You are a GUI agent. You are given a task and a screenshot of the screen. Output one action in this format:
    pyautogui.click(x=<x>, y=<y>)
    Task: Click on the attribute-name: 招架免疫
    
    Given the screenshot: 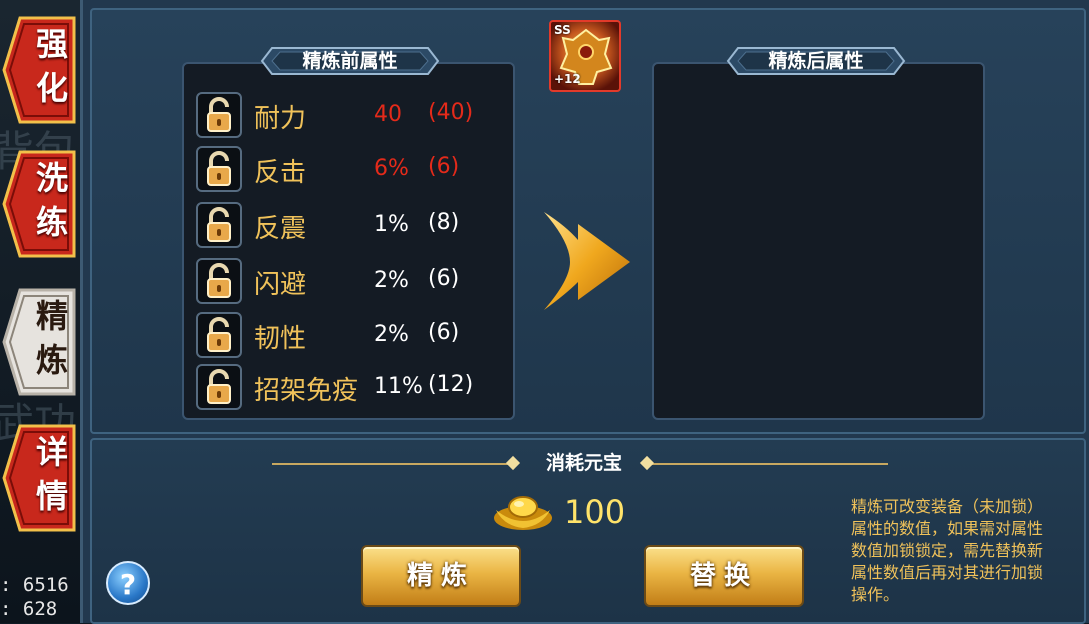 What is the action you would take?
    pyautogui.click(x=306, y=391)
    